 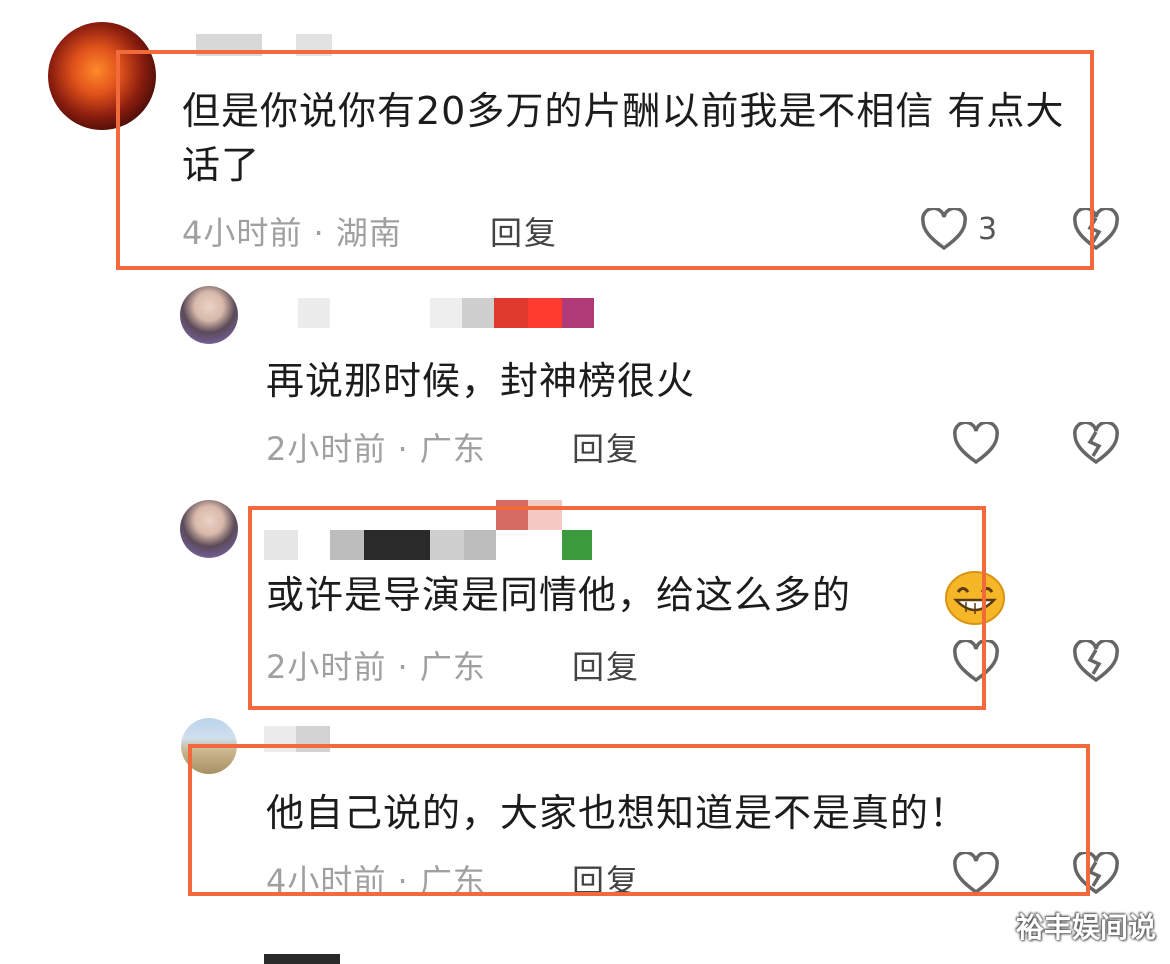 What do you see at coordinates (976, 444) in the screenshot?
I see `heart-icon` at bounding box center [976, 444].